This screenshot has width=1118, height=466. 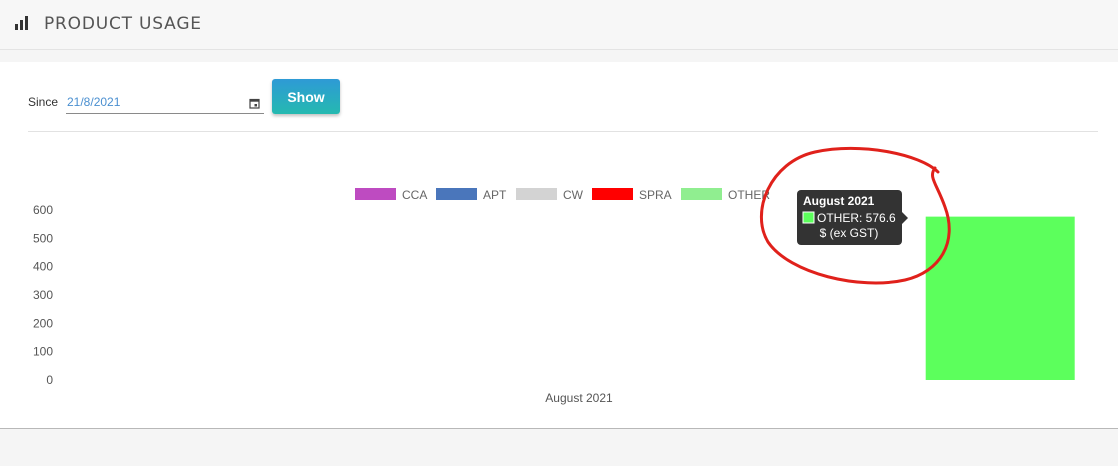 I want to click on page-header: PRODUCT USAGE, so click(x=559, y=25).